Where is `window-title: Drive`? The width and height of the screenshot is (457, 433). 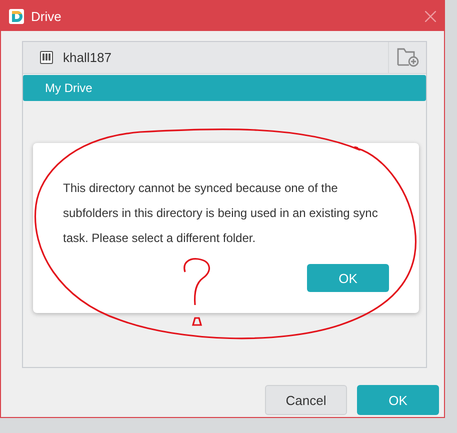
window-title: Drive is located at coordinates (46, 16).